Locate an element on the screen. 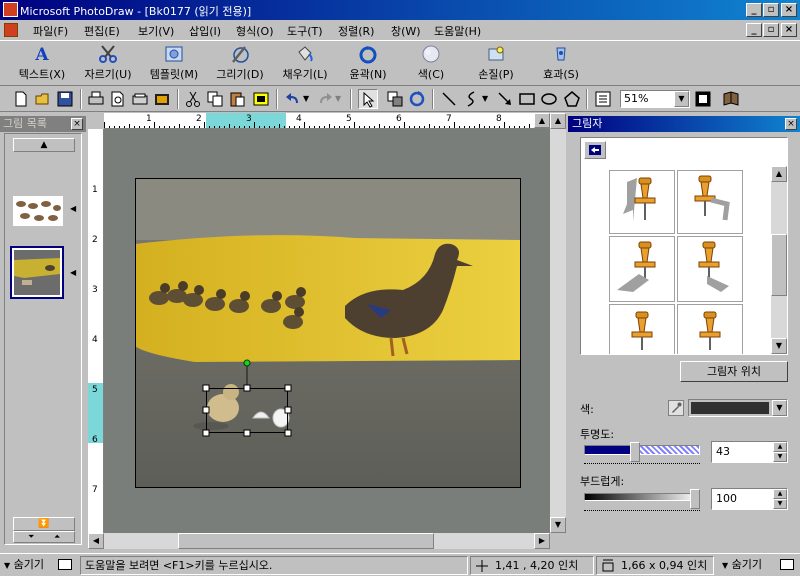 The height and width of the screenshot is (576, 800). fill-button: 채우기(L) is located at coordinates (305, 64).